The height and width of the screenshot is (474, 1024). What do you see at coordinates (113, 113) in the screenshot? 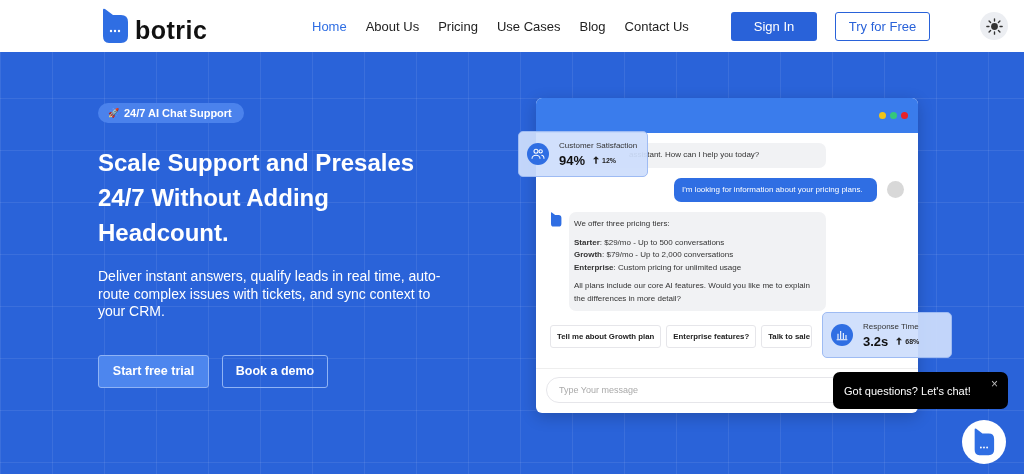
I see `rocket-icon: 🚀` at bounding box center [113, 113].